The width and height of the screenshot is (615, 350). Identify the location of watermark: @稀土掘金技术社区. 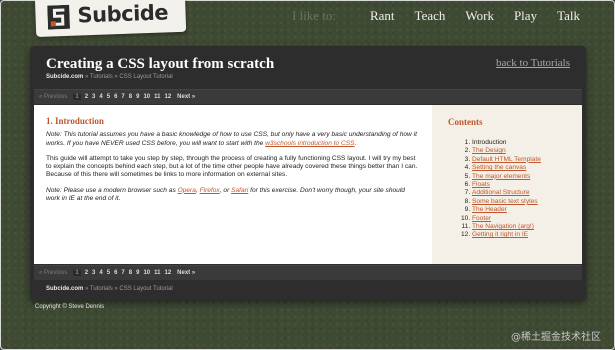
(556, 337).